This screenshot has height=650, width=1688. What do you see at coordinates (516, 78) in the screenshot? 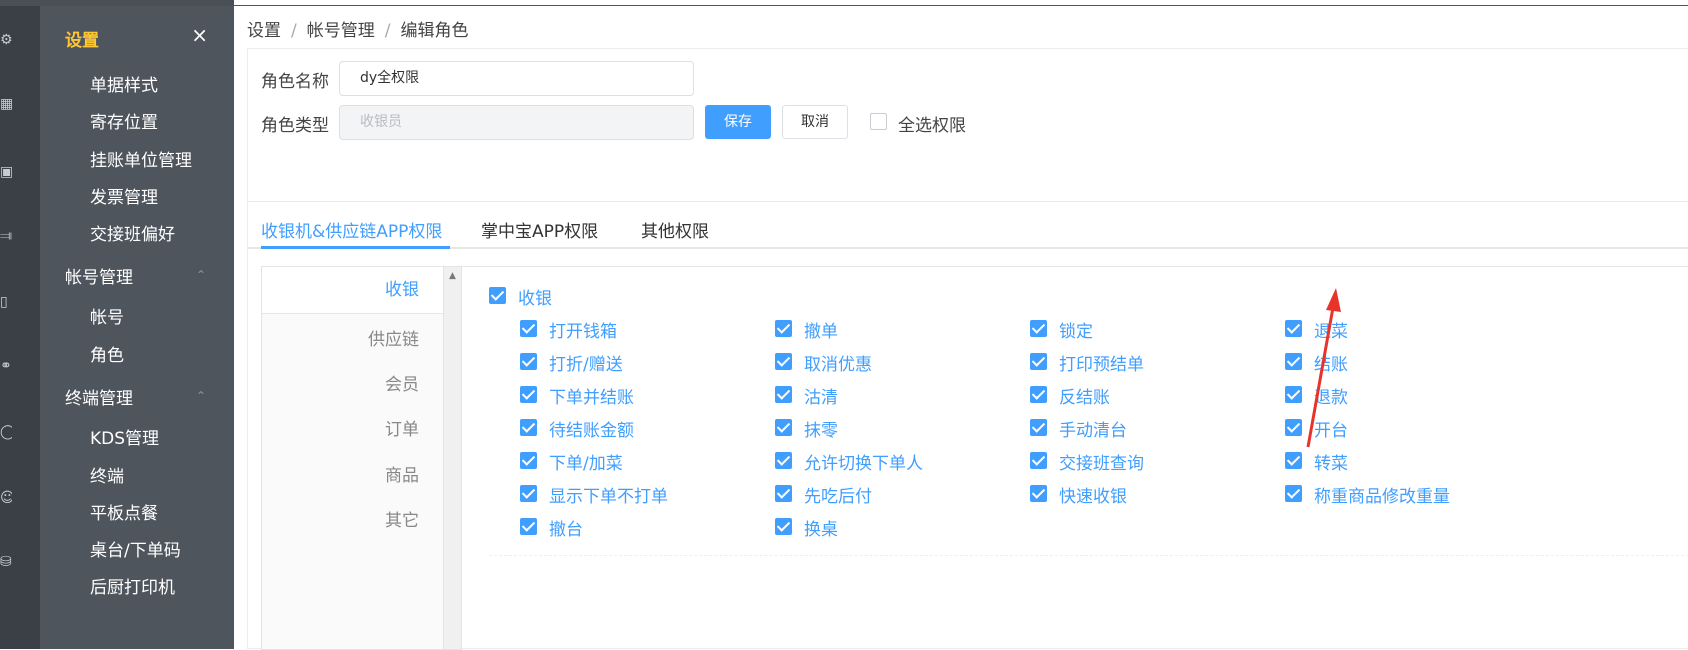
I see `role-name-input: dy全权限` at bounding box center [516, 78].